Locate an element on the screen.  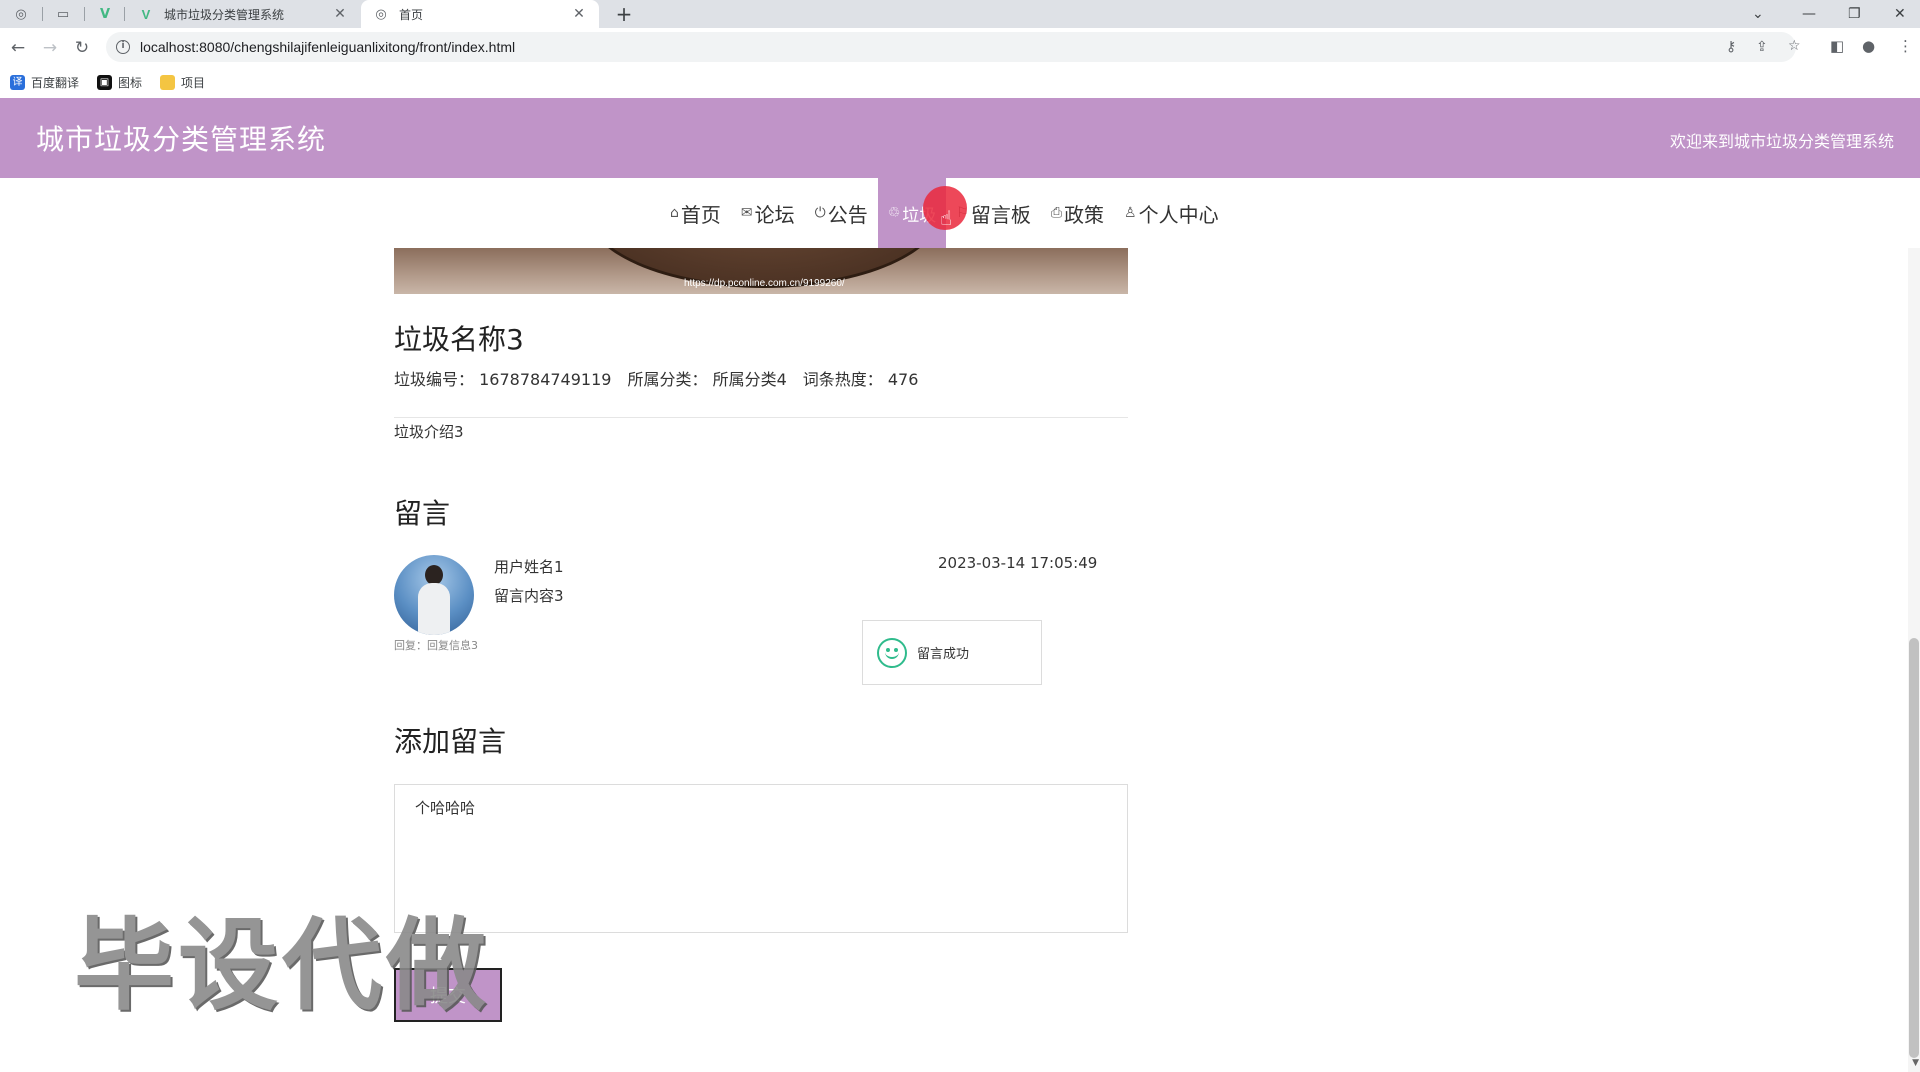
bookmark-icons: ▣ 图标 is located at coordinates (119, 82).